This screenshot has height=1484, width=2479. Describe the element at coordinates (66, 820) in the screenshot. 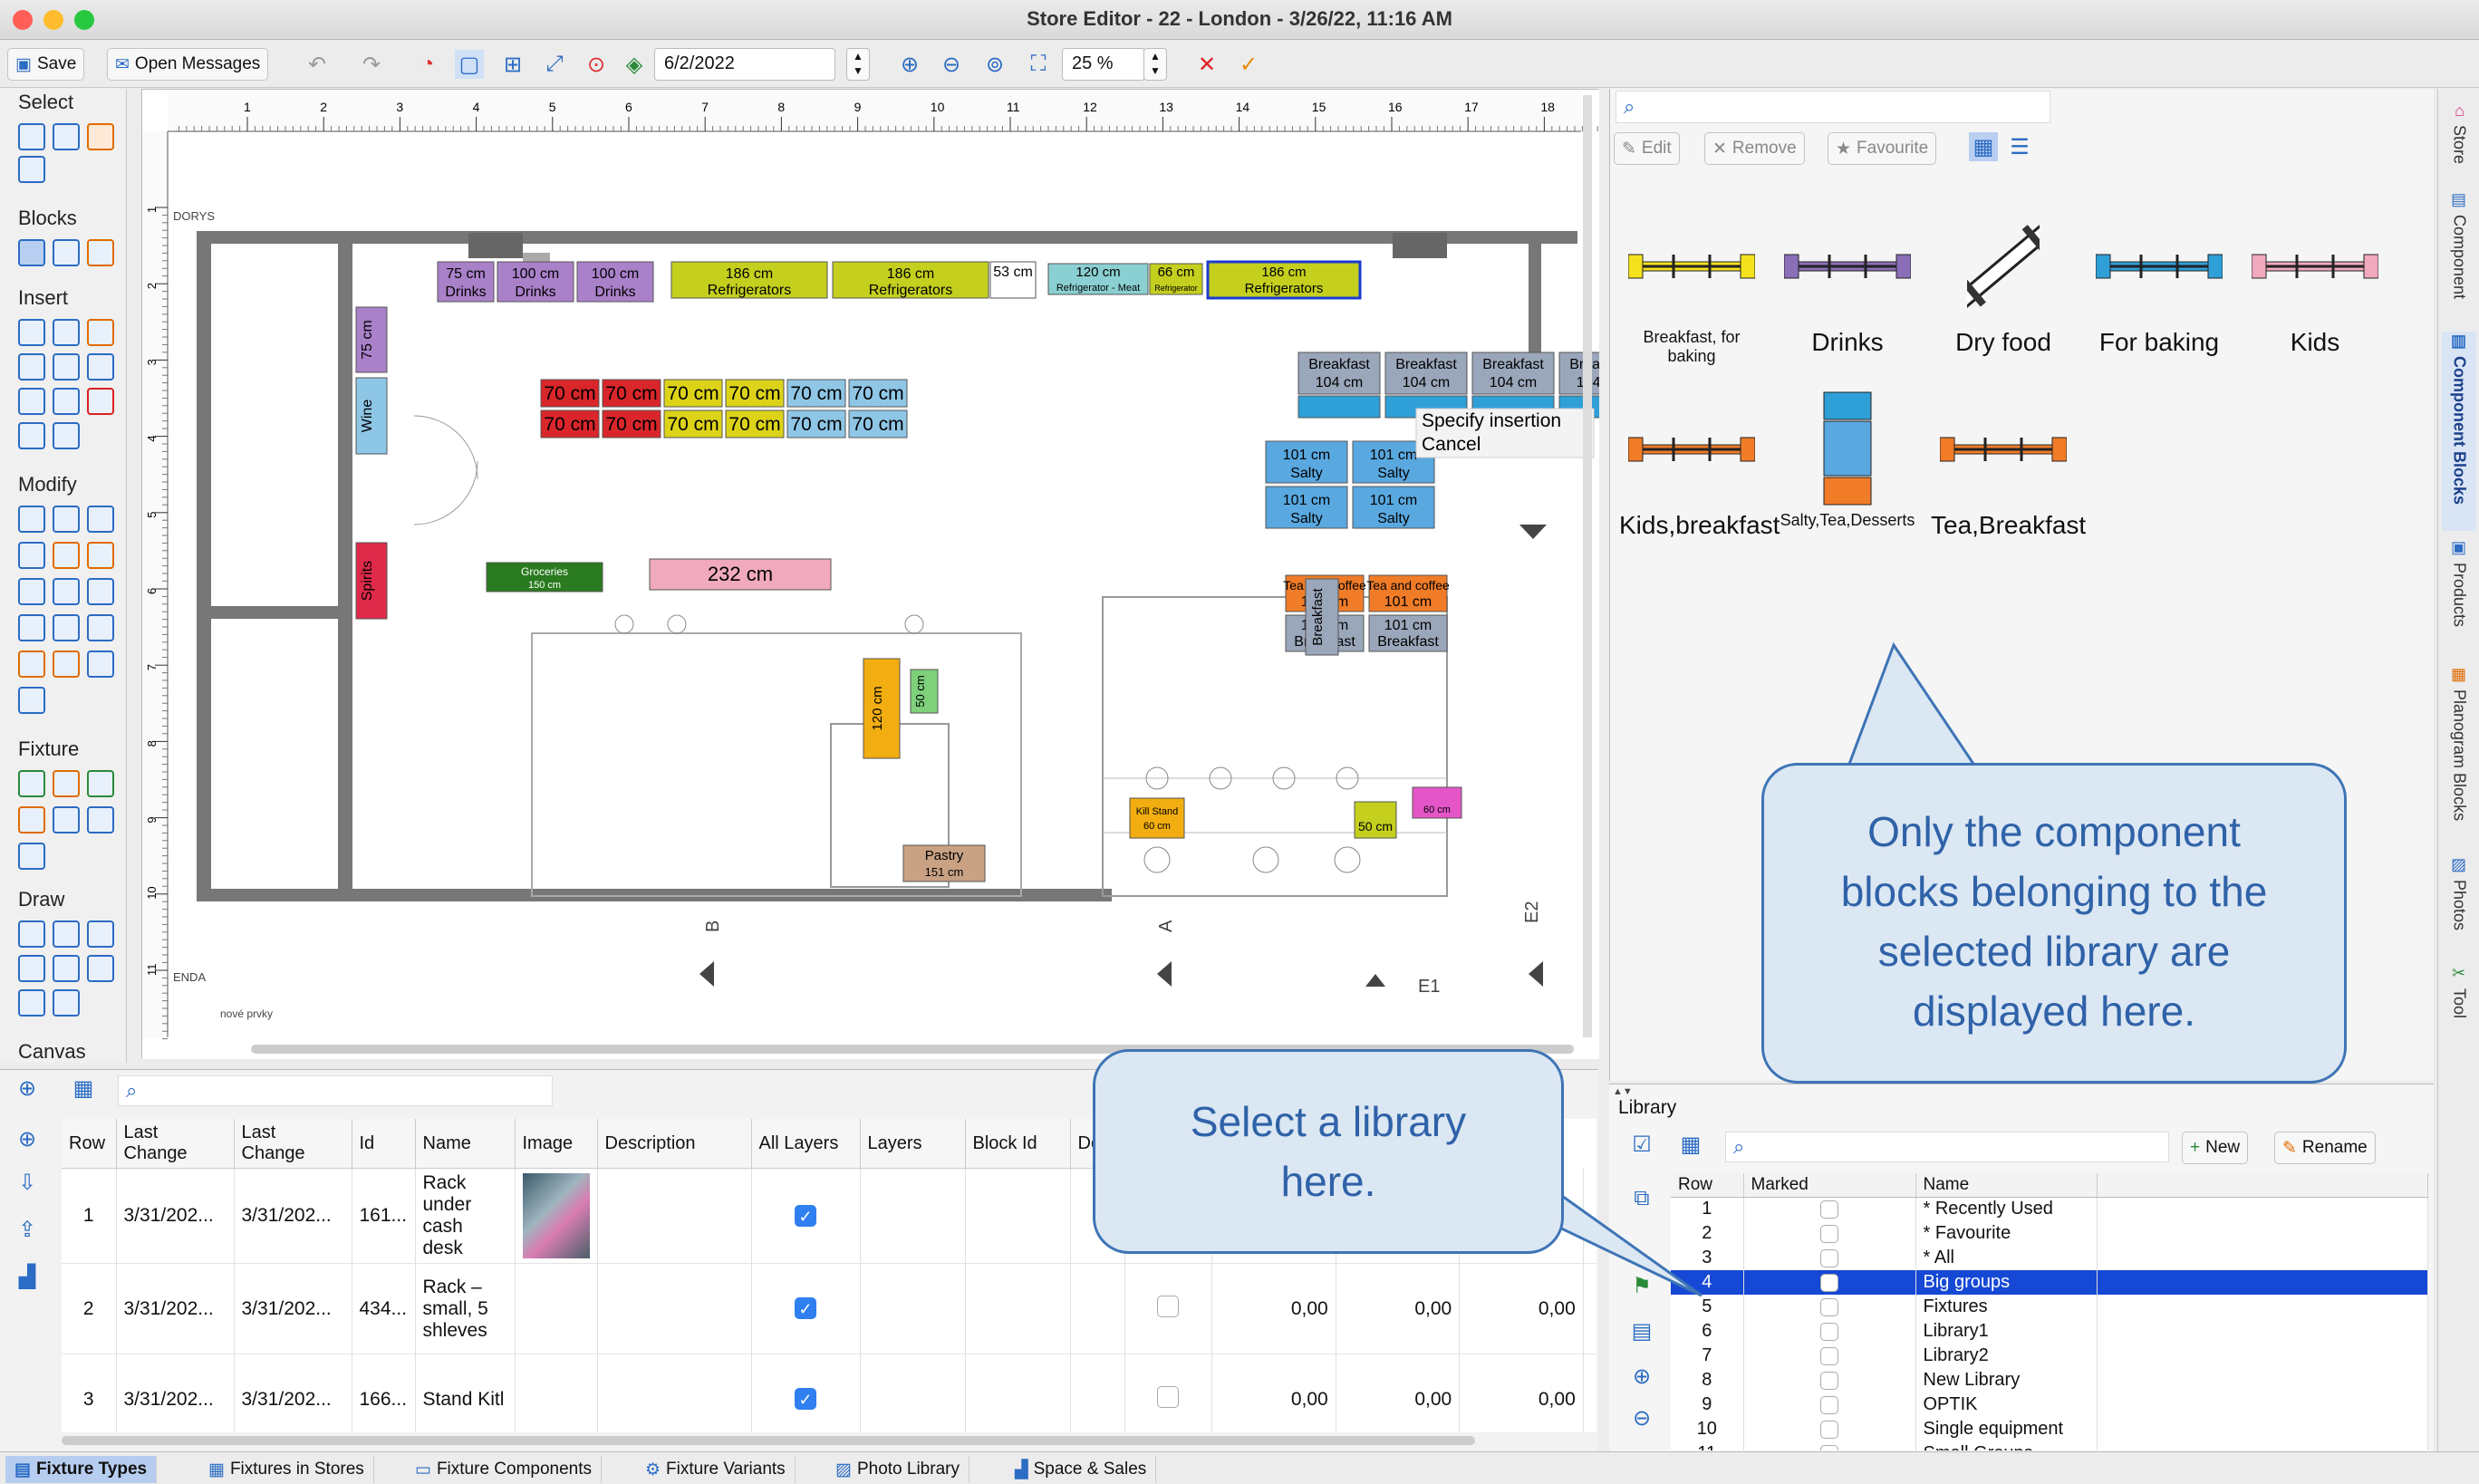

I see `fixture-frame-icon` at that location.